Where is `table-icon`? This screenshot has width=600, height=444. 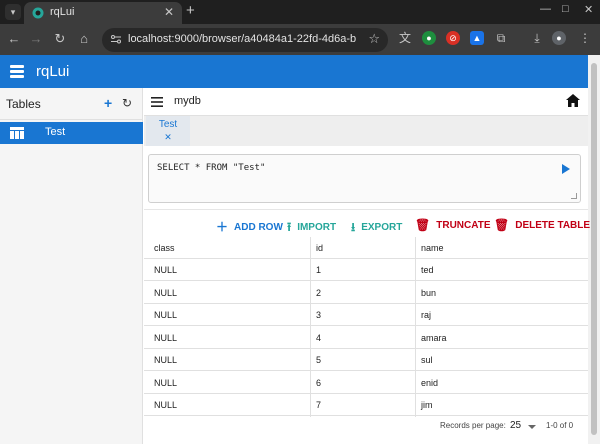 table-icon is located at coordinates (17, 133).